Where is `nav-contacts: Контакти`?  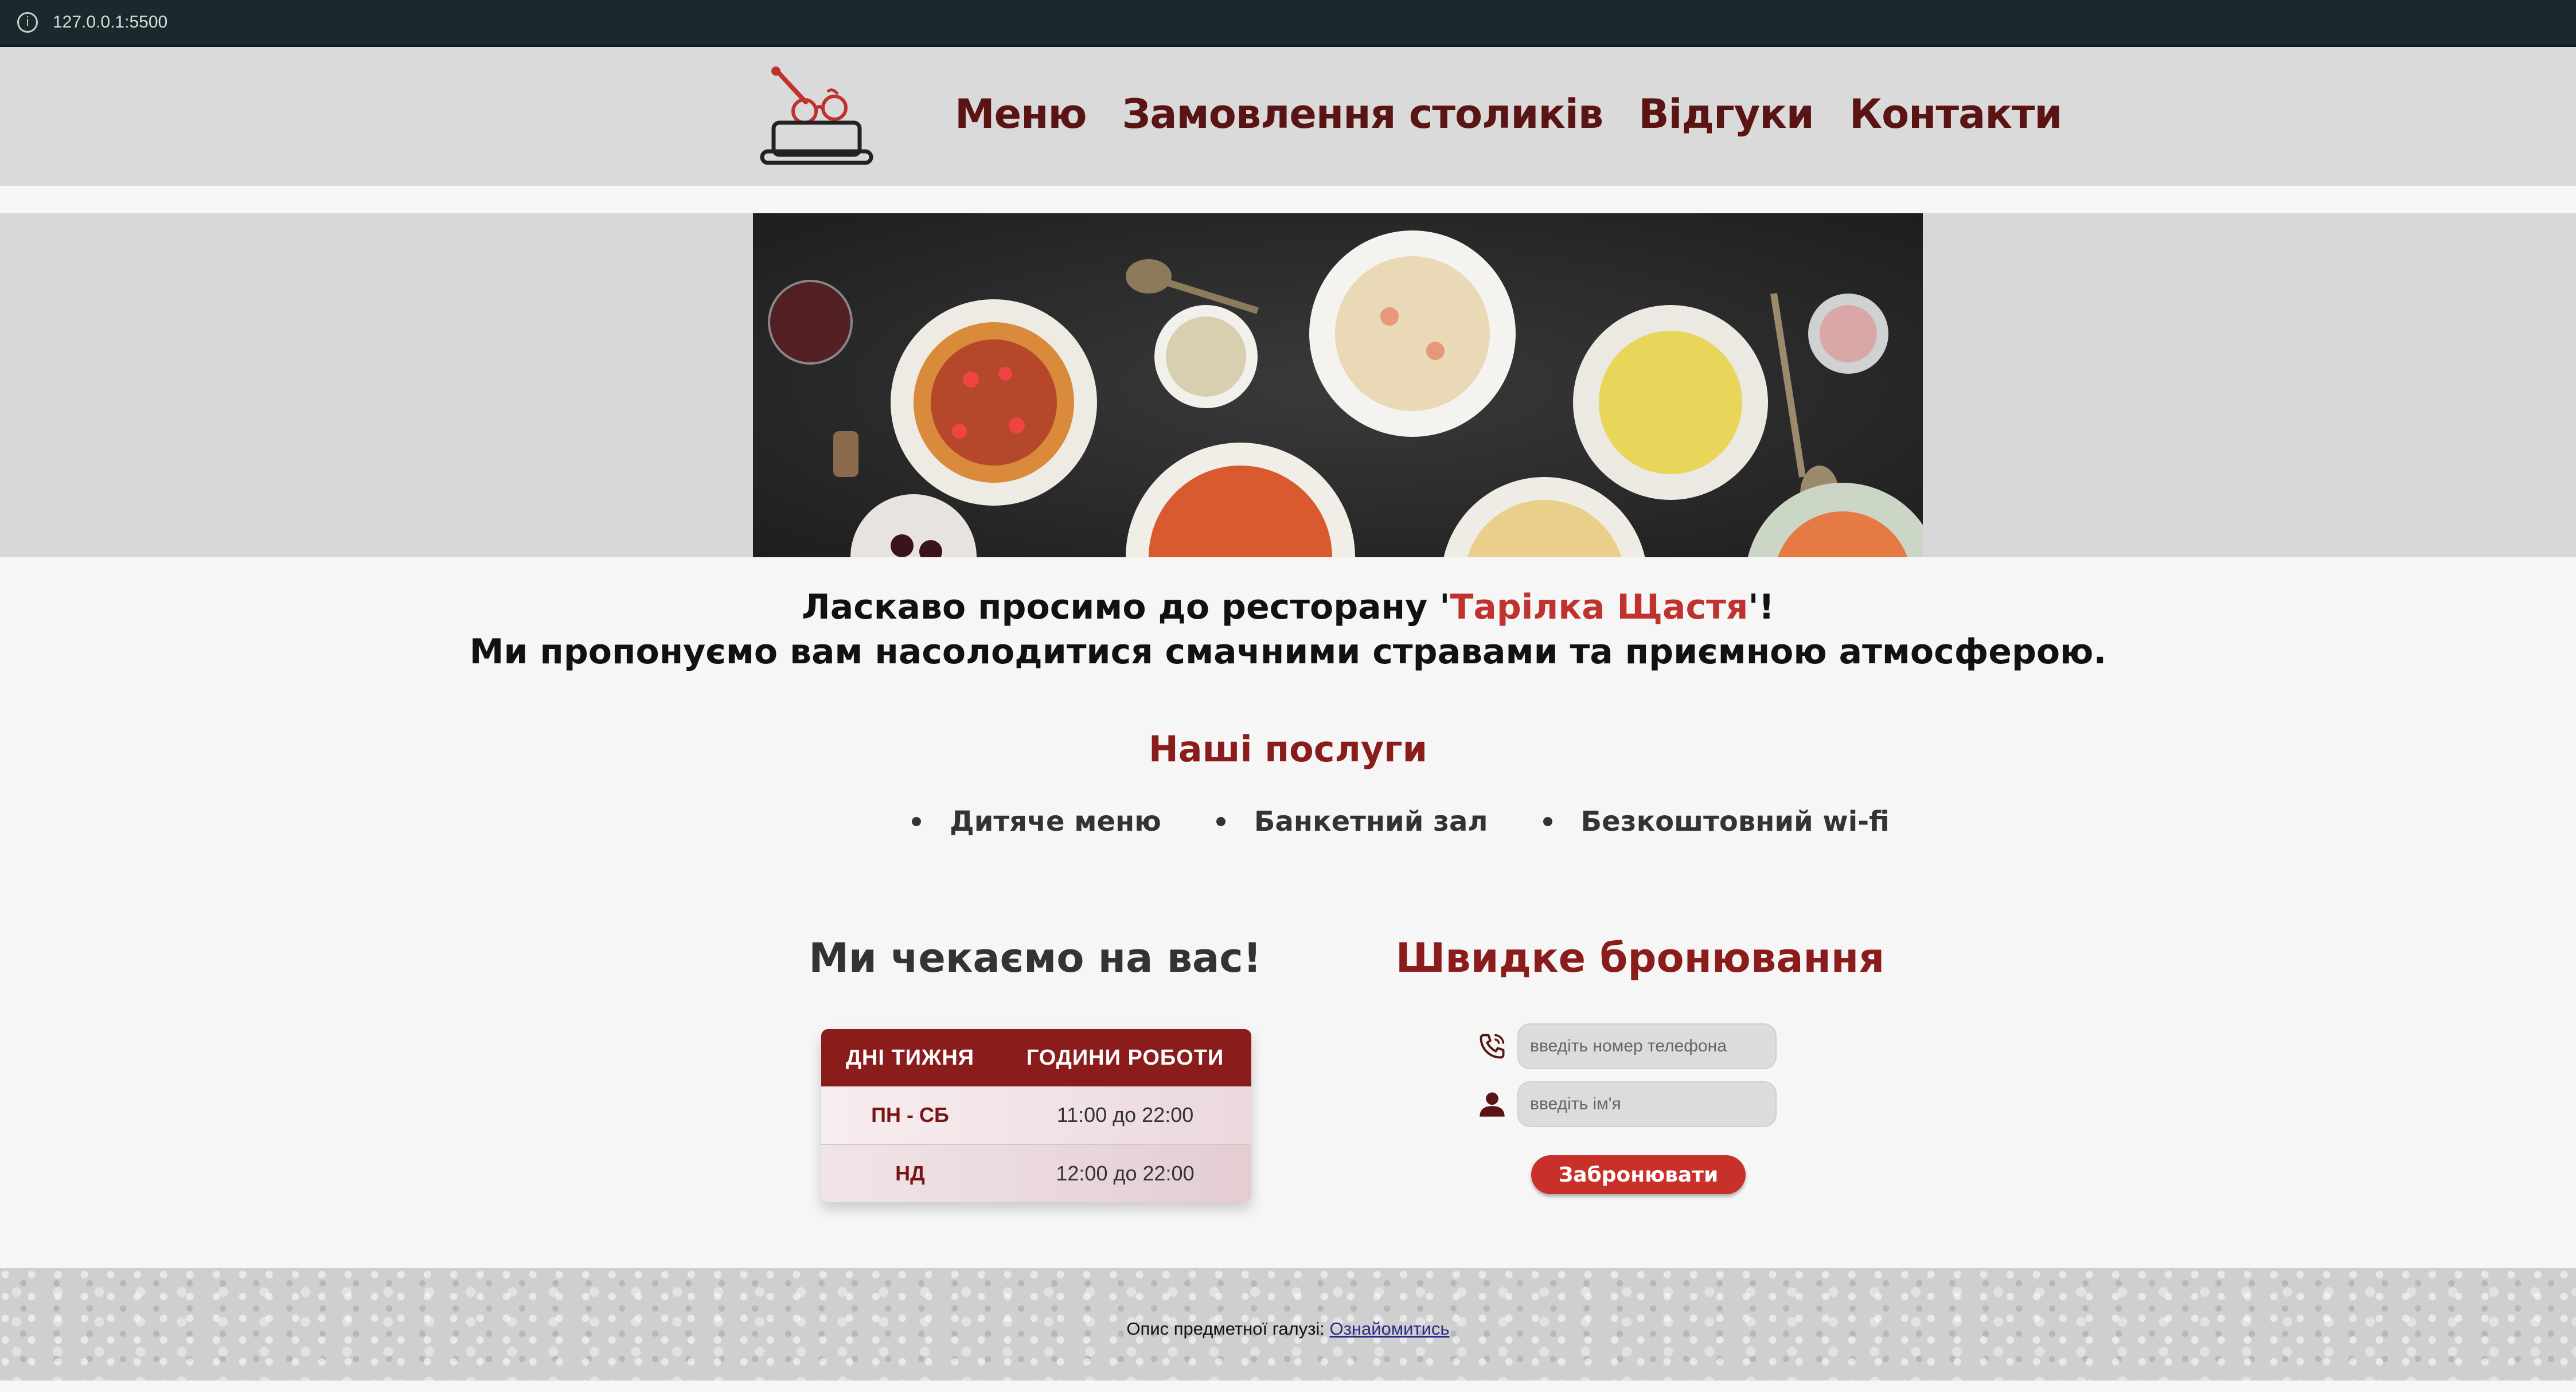
nav-contacts: Контакти is located at coordinates (1956, 114).